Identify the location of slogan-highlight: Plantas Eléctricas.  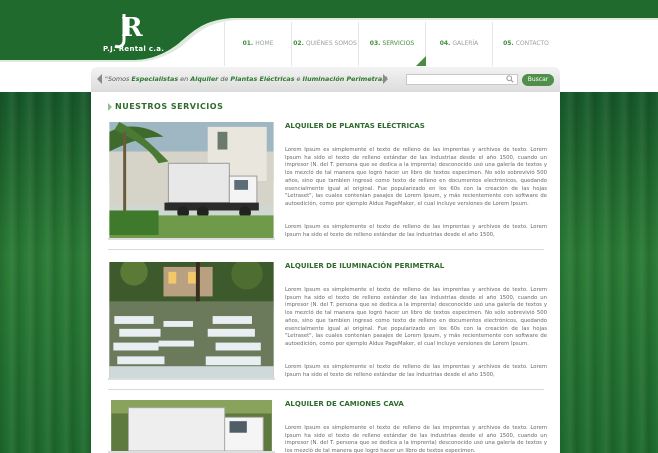
(262, 79).